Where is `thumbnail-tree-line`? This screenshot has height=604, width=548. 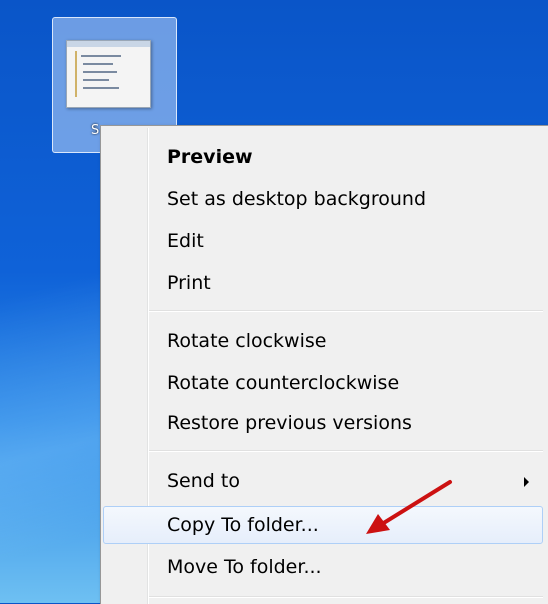
thumbnail-tree-line is located at coordinates (76, 74).